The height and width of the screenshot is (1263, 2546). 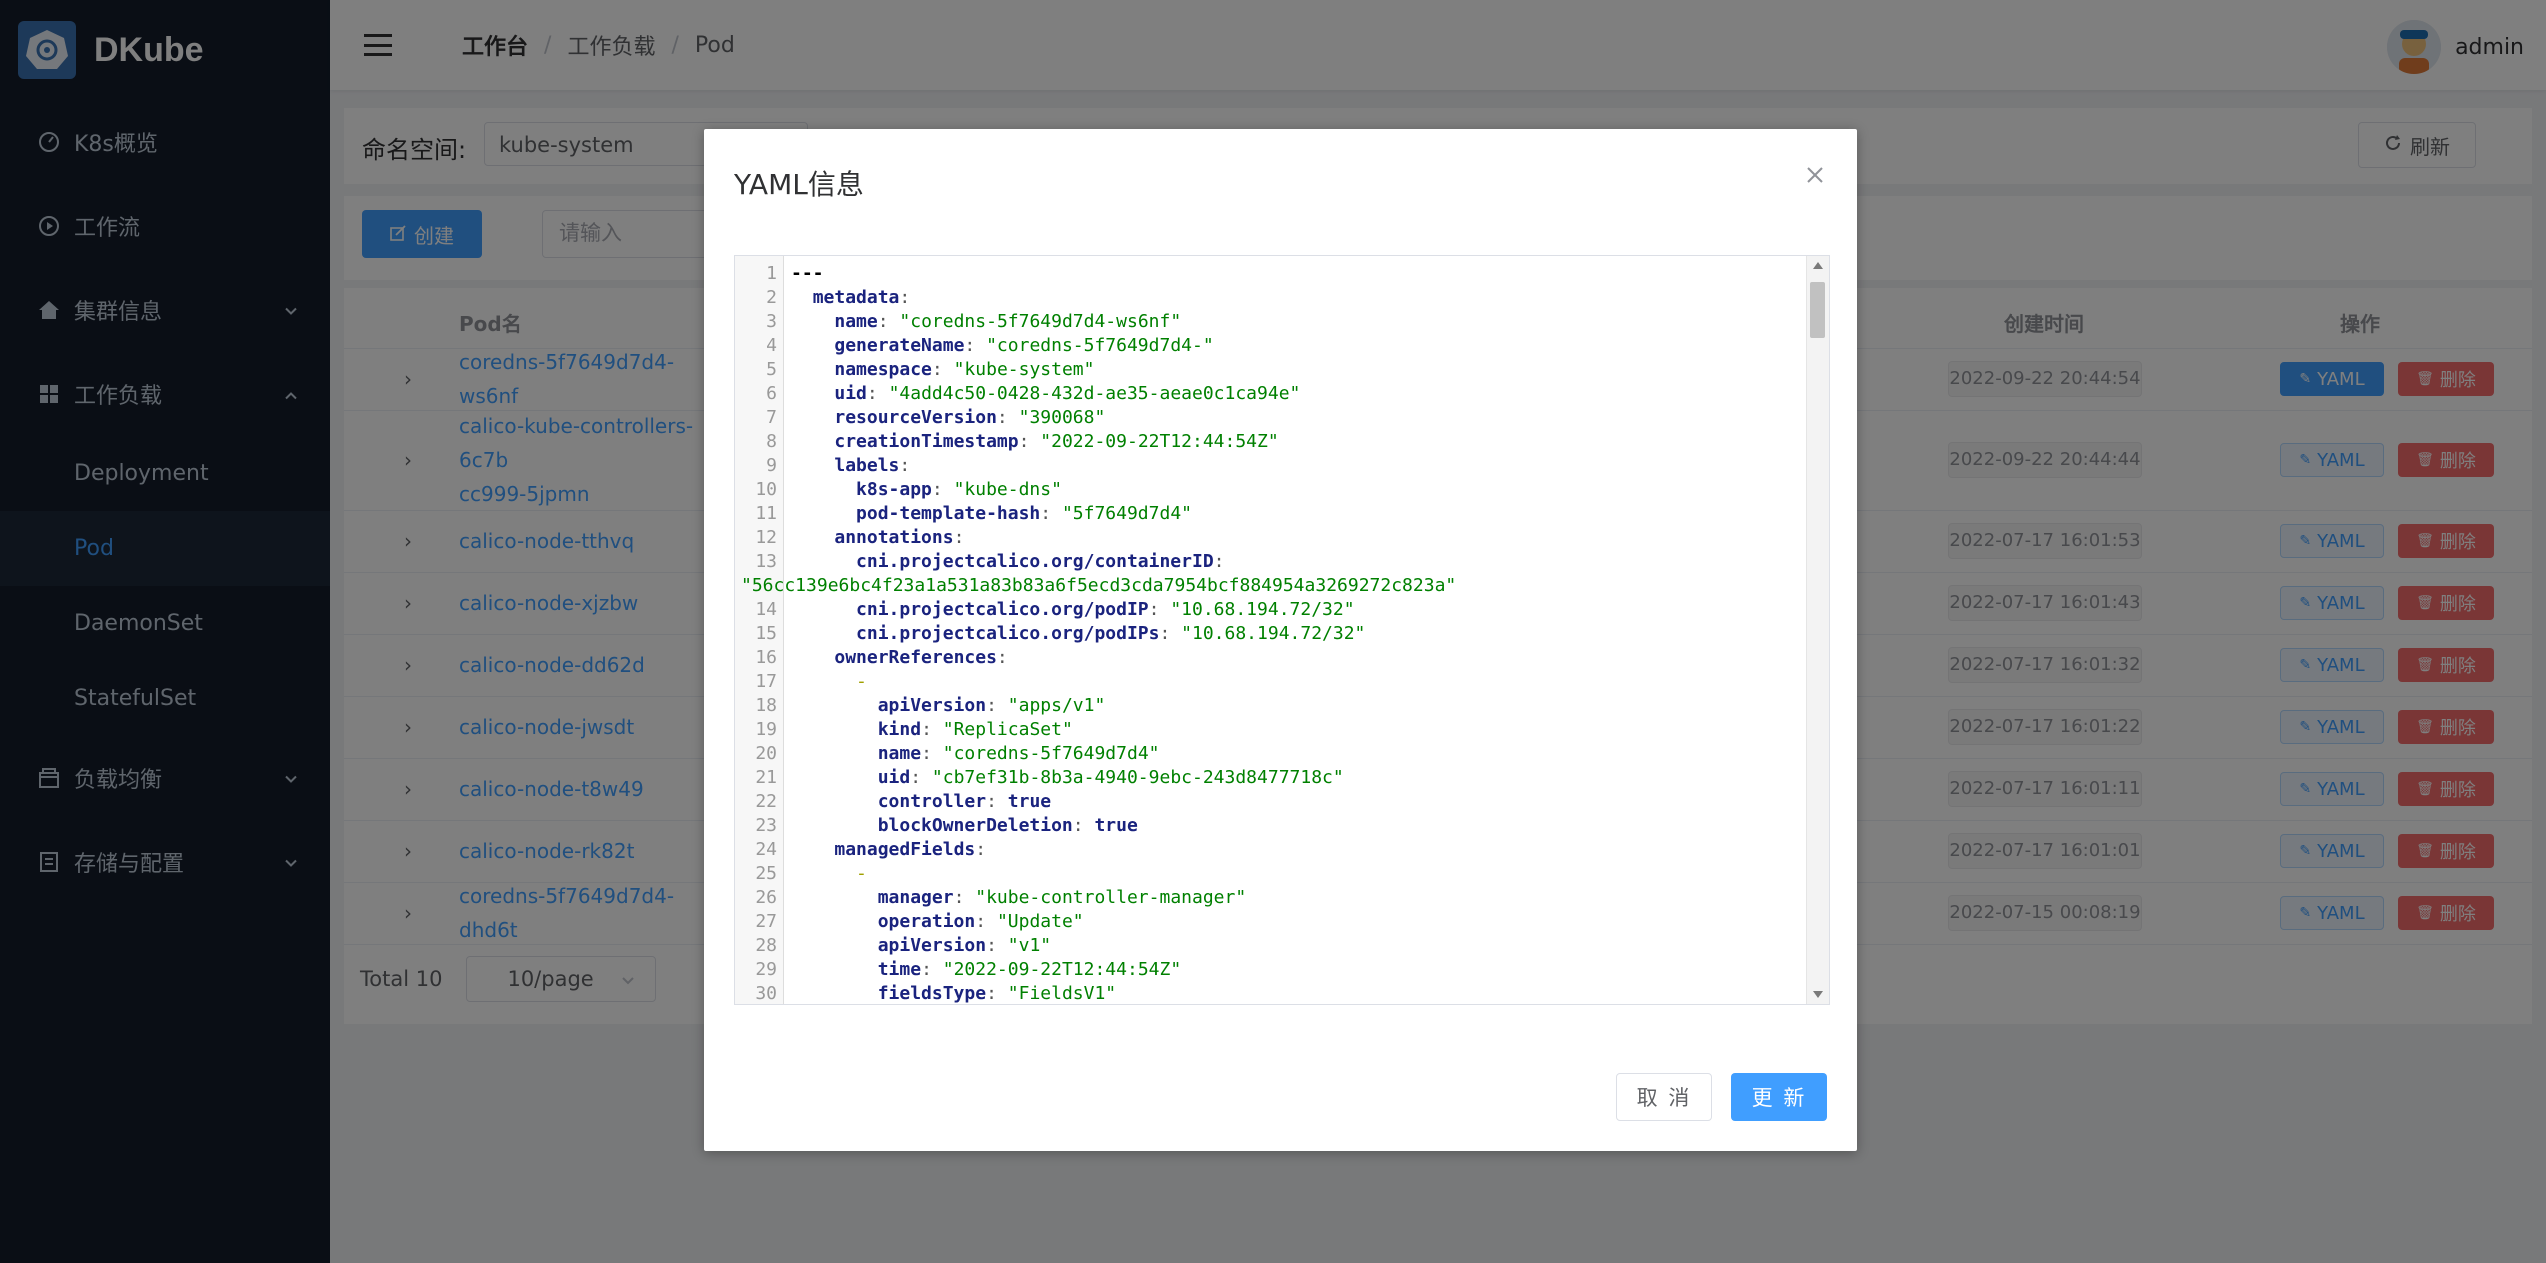 I want to click on scroll-down-icon, so click(x=1818, y=994).